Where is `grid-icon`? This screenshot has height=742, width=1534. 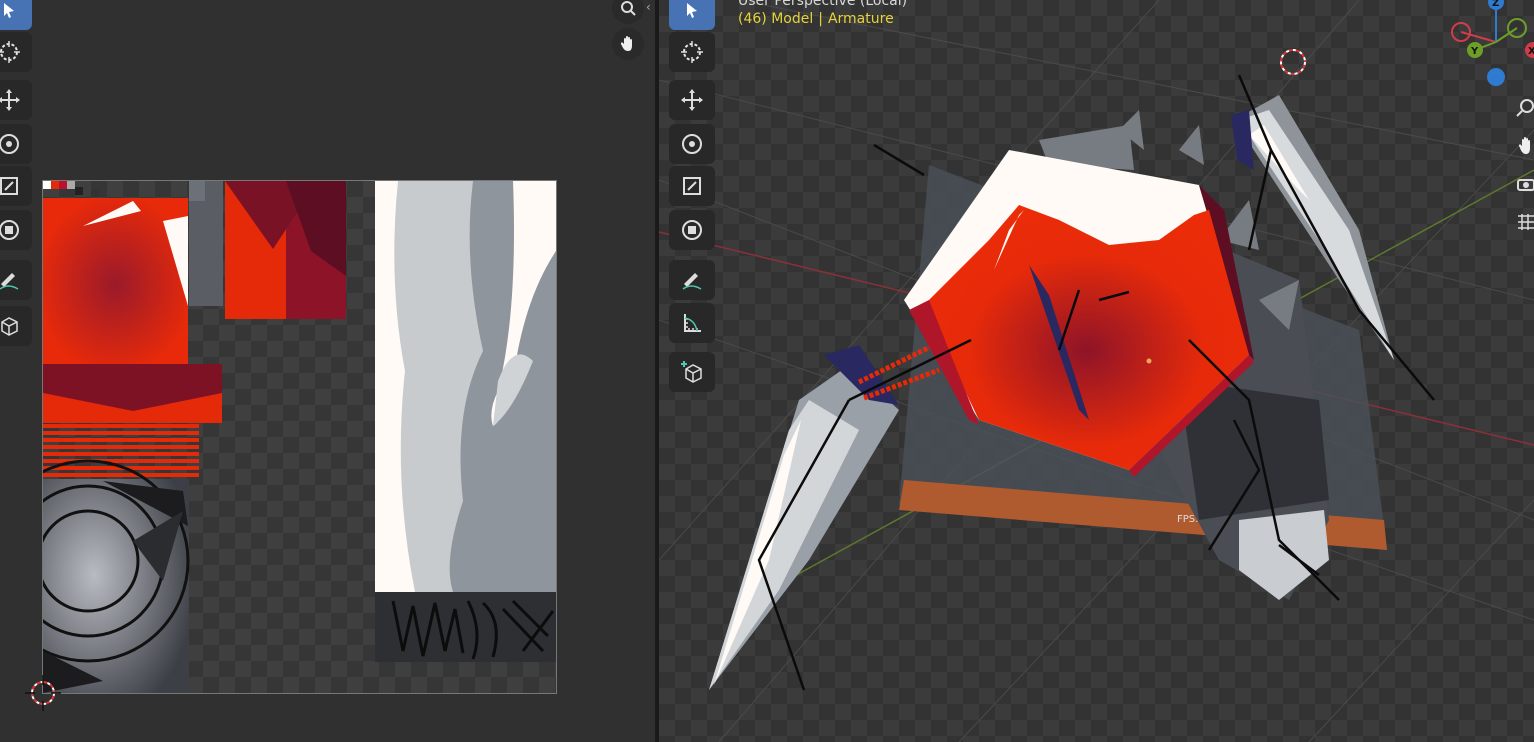
grid-icon is located at coordinates (1526, 222).